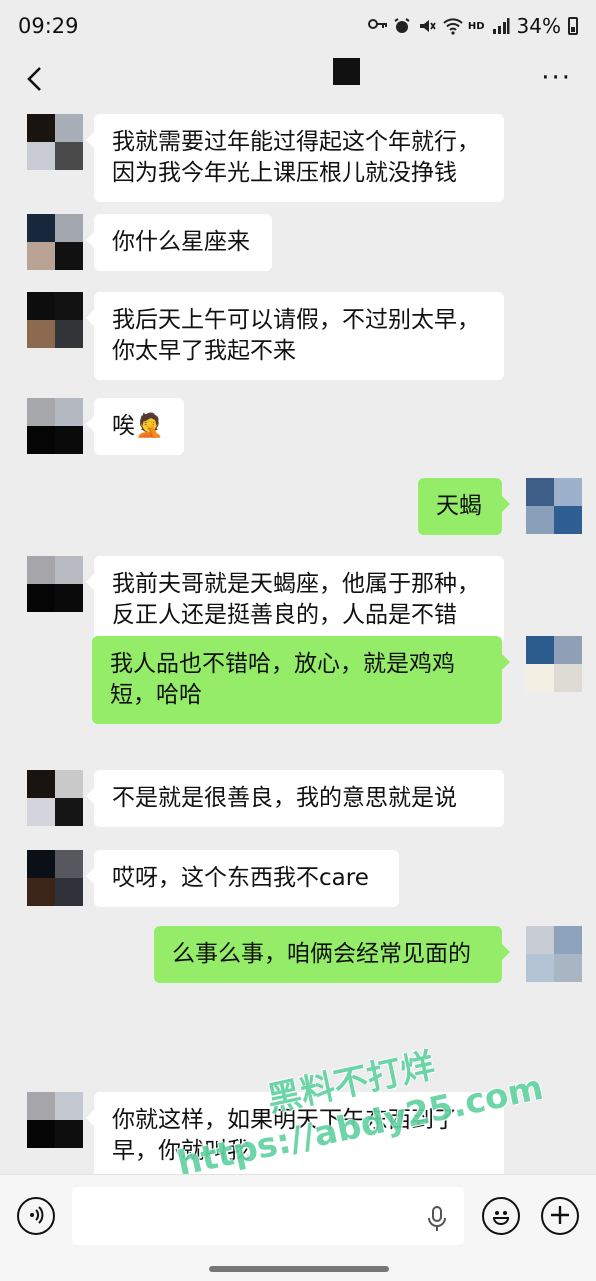 This screenshot has width=596, height=1281. Describe the element at coordinates (295, 158) in the screenshot. I see `incoming-message-bubble: 我就需要过年能过得起这个年就行， 因为我今年光上课压根儿就没挣钱` at that location.